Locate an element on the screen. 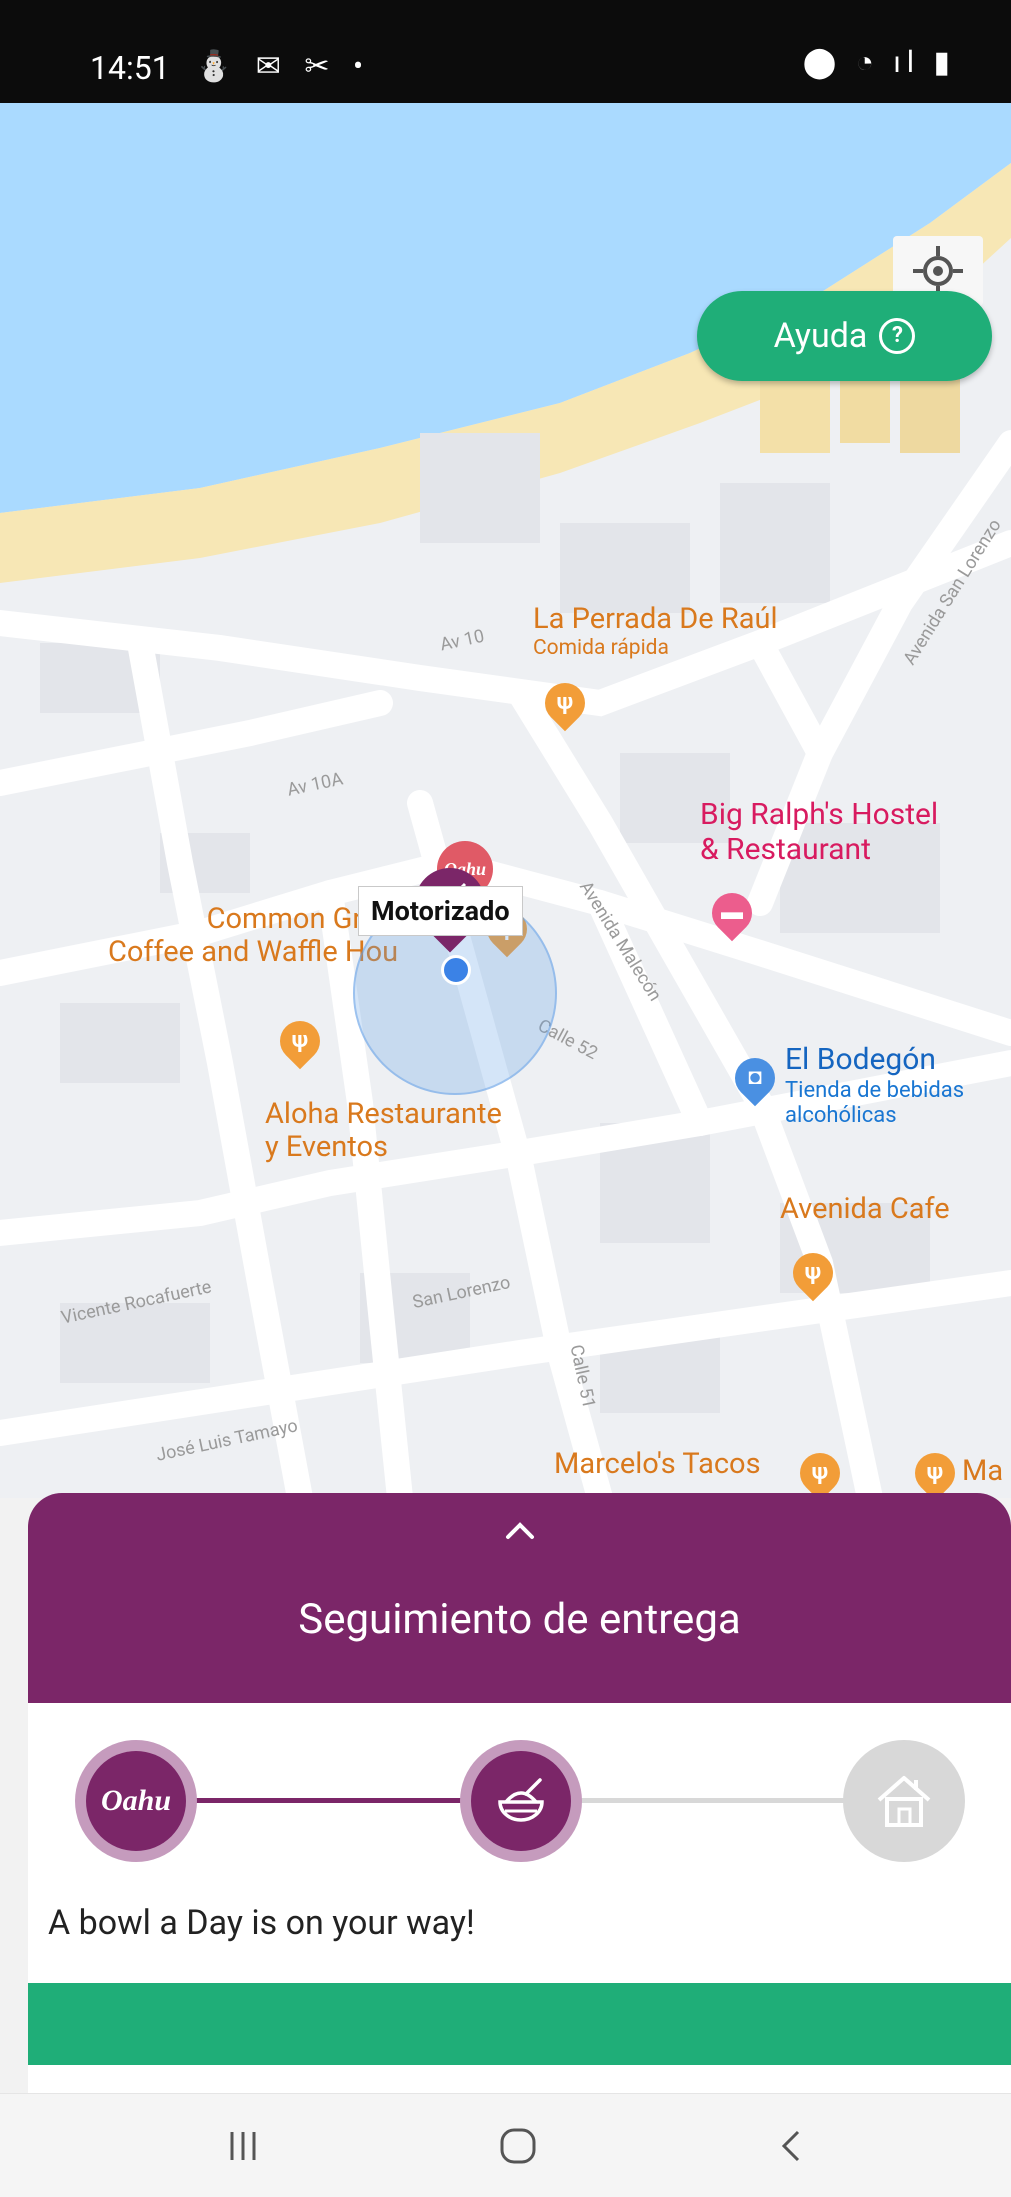  poi-name: Big Ralph's Hostel is located at coordinates (819, 814).